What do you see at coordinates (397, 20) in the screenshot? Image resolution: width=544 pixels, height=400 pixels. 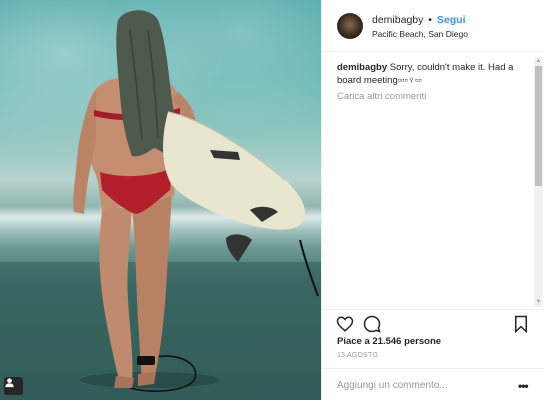 I see `username-link: demibagby` at bounding box center [397, 20].